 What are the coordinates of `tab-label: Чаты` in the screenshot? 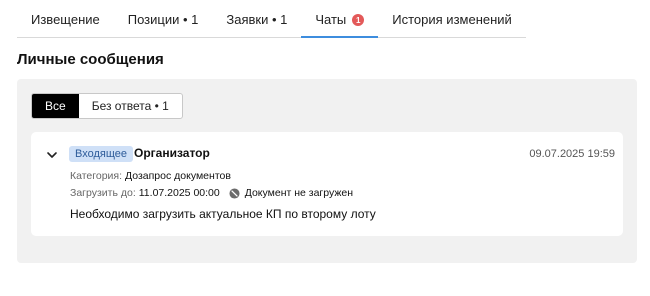 It's located at (331, 19).